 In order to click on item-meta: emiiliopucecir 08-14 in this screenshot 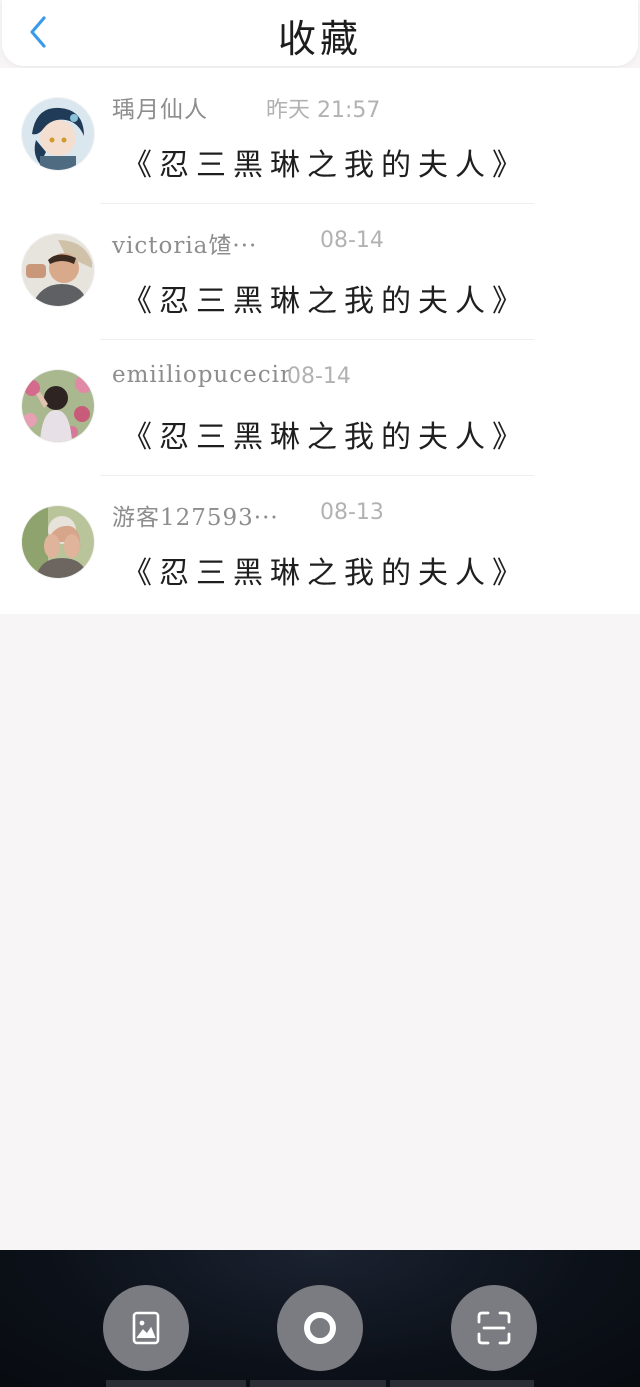, I will do `click(312, 379)`.